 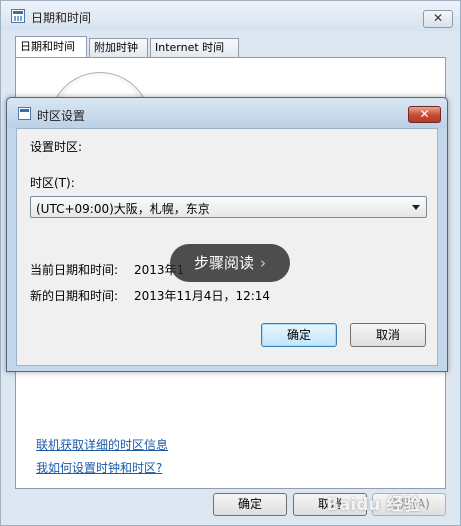 I want to click on tab-date-time: 日期和时间, so click(x=51, y=47).